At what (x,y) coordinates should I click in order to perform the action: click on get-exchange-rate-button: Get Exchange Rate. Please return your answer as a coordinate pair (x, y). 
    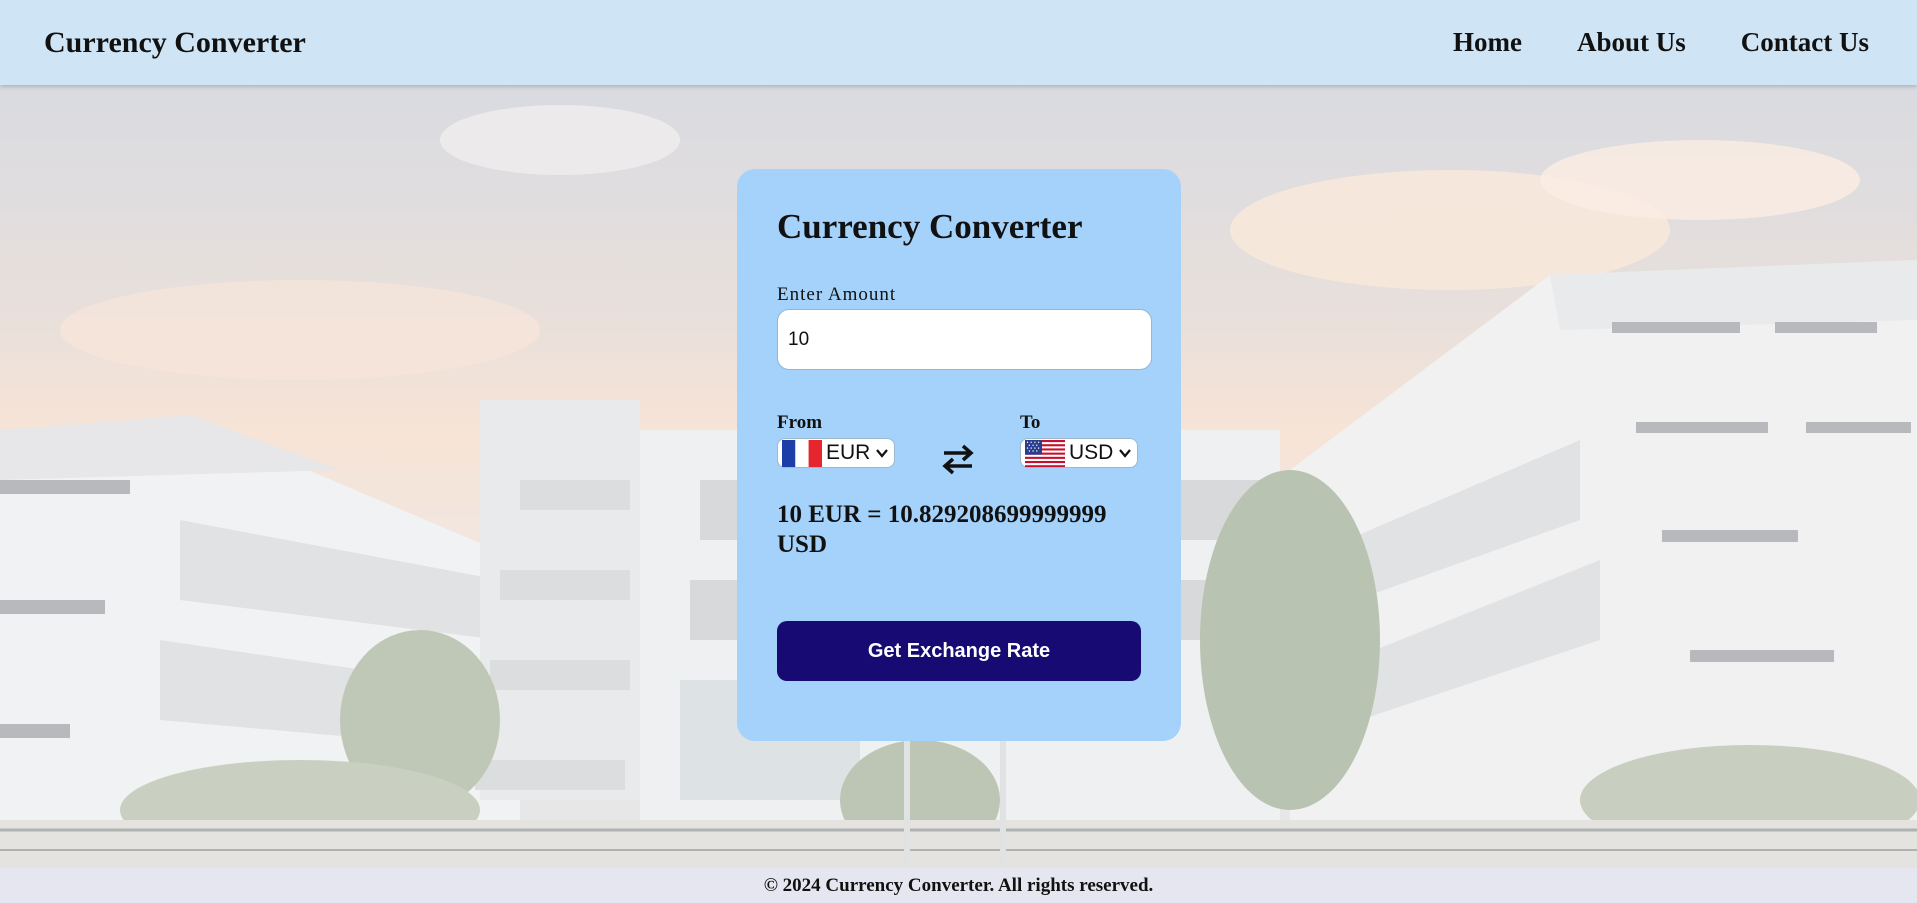
    Looking at the image, I should click on (959, 651).